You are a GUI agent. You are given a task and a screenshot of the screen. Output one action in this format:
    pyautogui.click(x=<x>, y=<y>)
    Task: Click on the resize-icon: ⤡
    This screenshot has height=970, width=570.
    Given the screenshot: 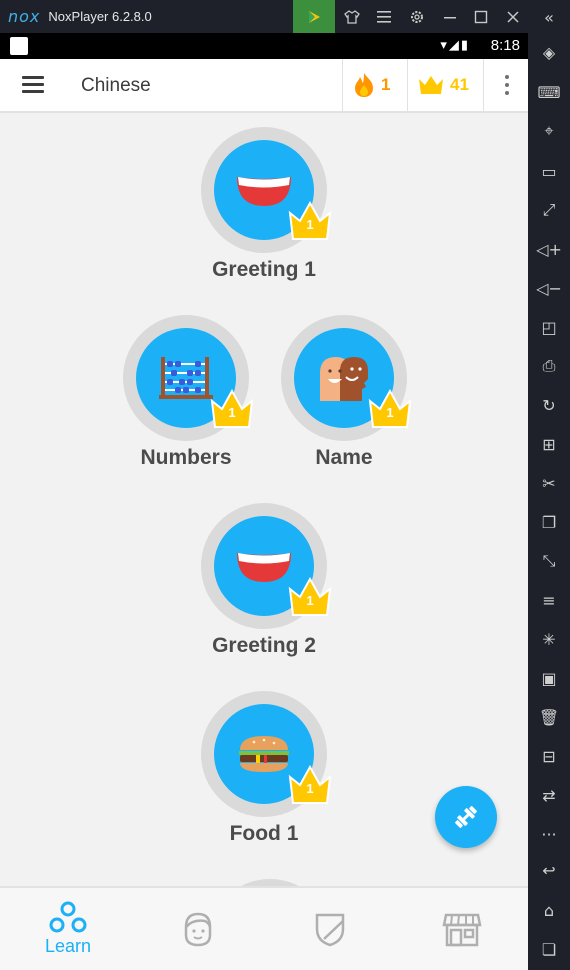 What is the action you would take?
    pyautogui.click(x=549, y=561)
    